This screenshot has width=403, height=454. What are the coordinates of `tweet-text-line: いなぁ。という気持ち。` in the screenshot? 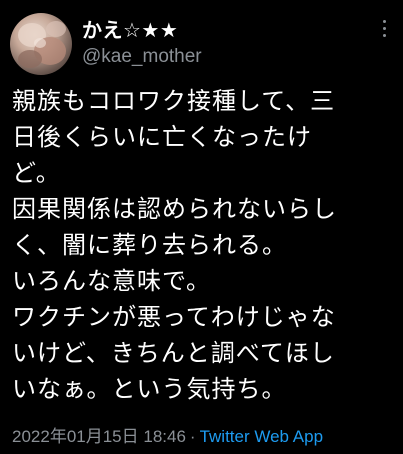 It's located at (149, 389).